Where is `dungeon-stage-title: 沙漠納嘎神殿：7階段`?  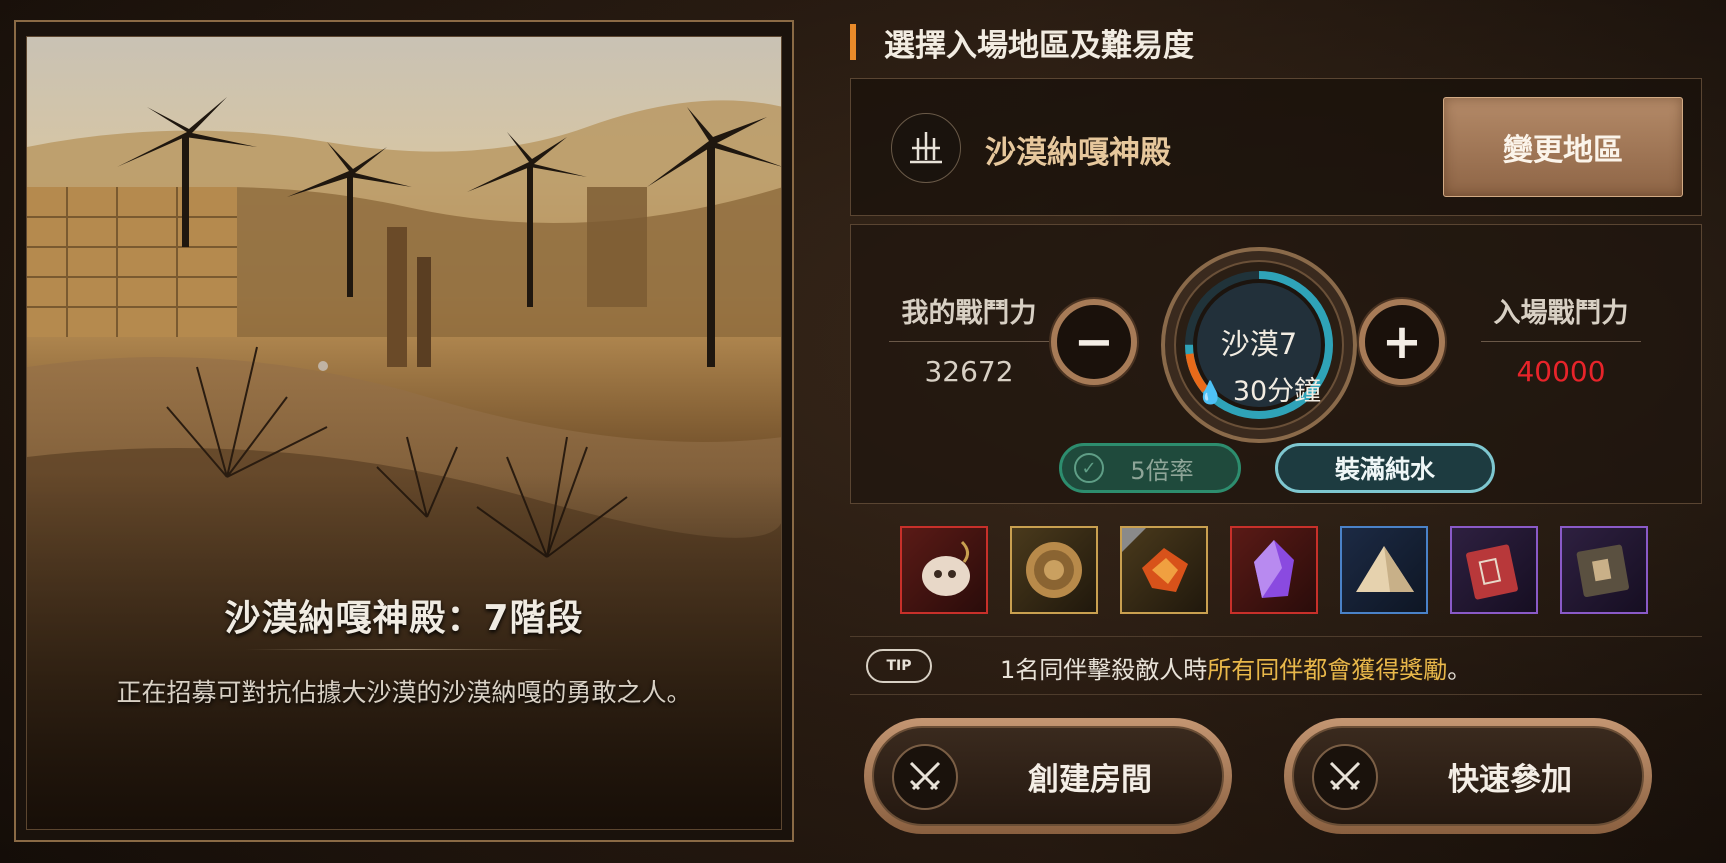 dungeon-stage-title: 沙漠納嘎神殿：7階段 is located at coordinates (404, 618).